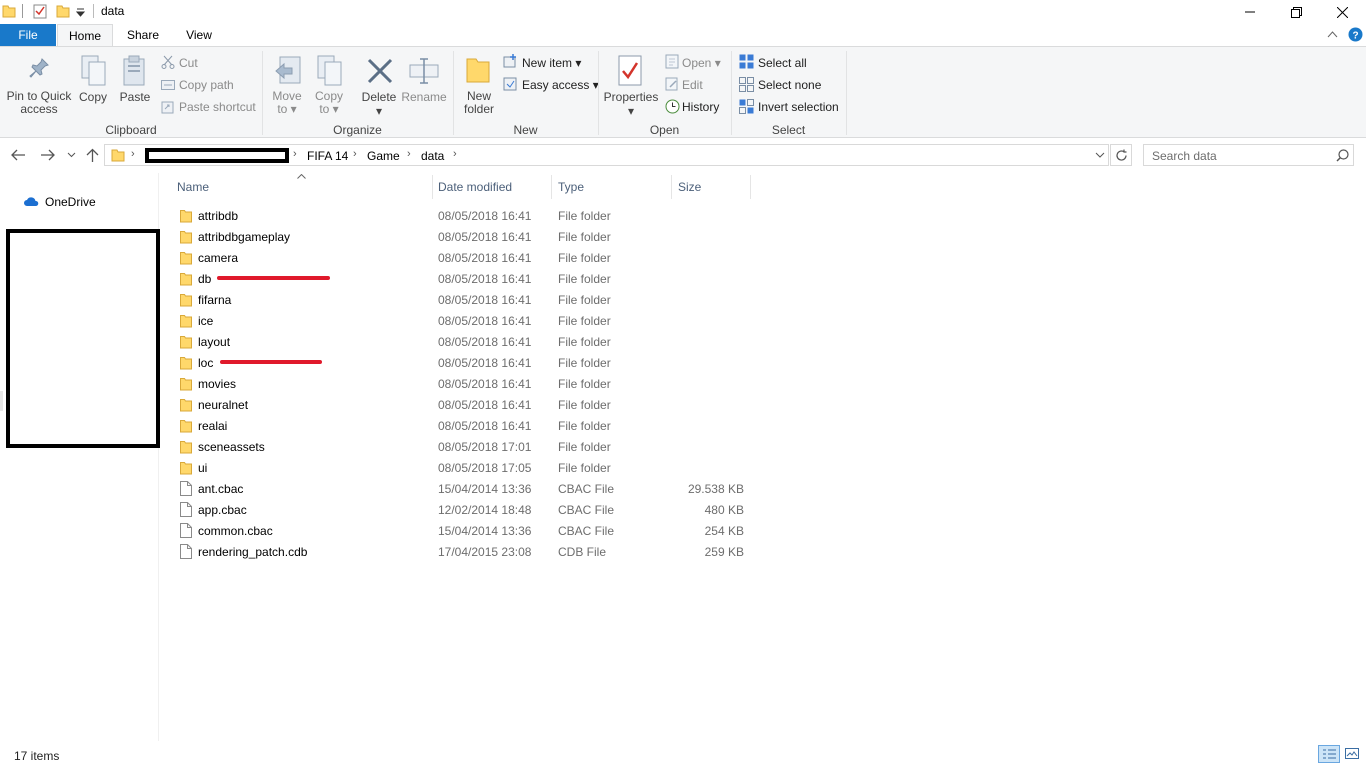  What do you see at coordinates (1121, 155) in the screenshot?
I see `refresh-button` at bounding box center [1121, 155].